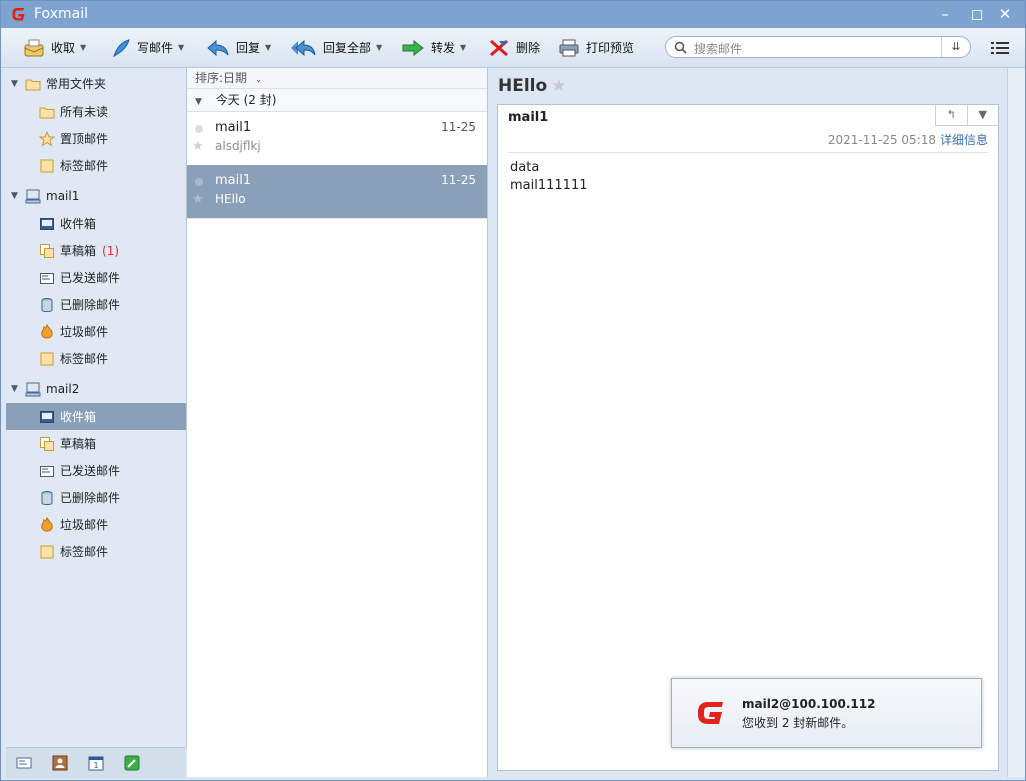 Image resolution: width=1026 pixels, height=781 pixels. Describe the element at coordinates (96, 111) in the screenshot. I see `folder-item-all-unread: 所有未读` at that location.